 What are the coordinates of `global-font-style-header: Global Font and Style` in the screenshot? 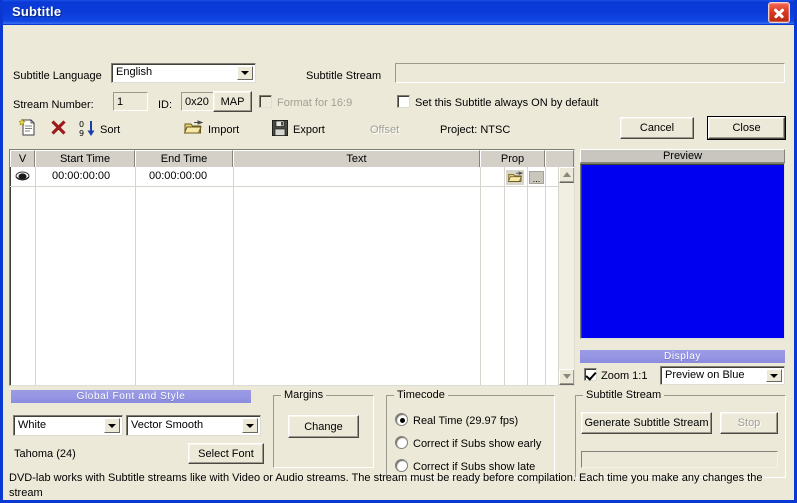 It's located at (131, 396).